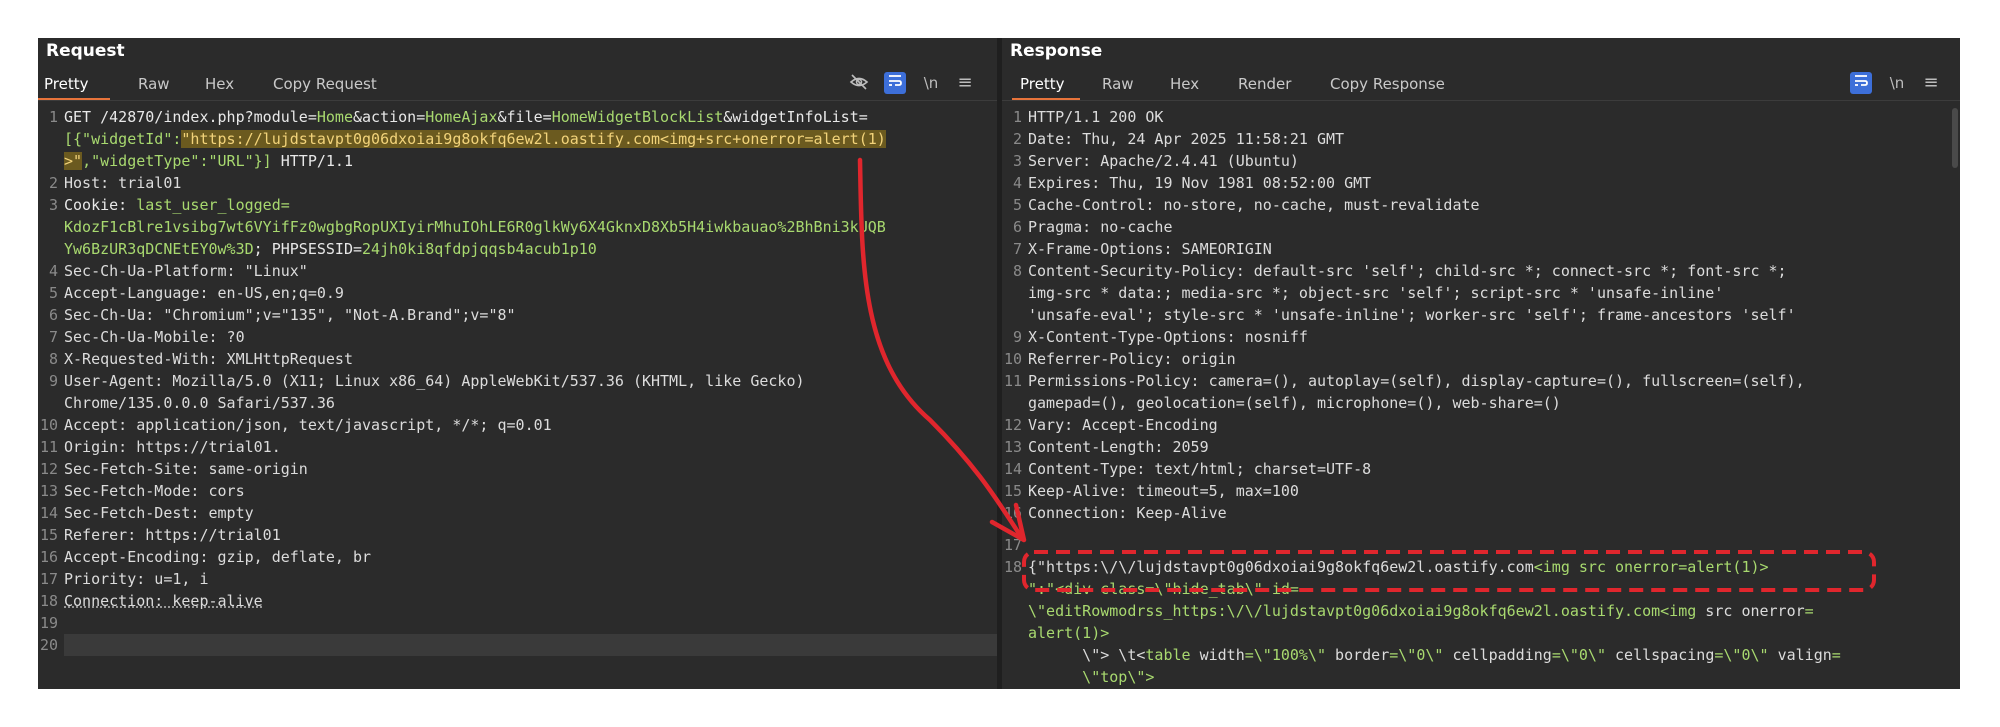  I want to click on response-tabs: Pretty Raw Hex Render Copy Response \n ≡, so click(1481, 84).